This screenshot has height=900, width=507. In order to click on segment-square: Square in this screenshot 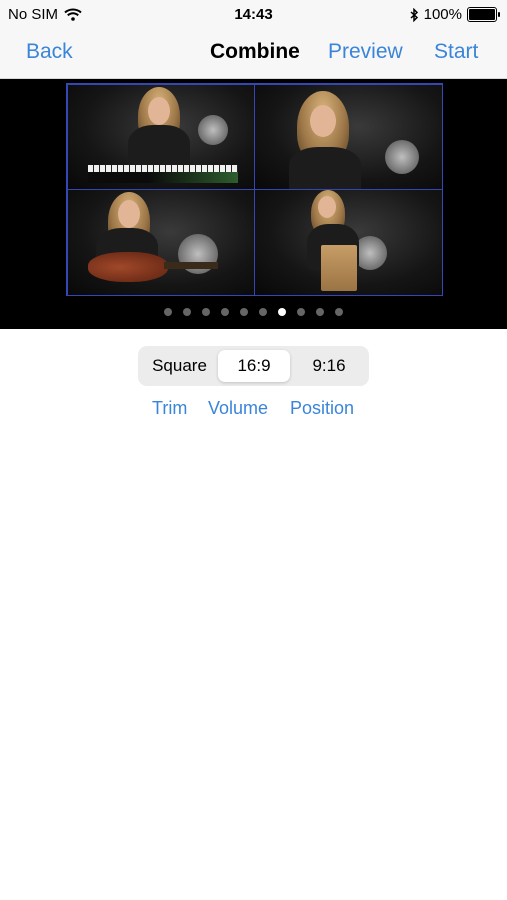, I will do `click(179, 366)`.